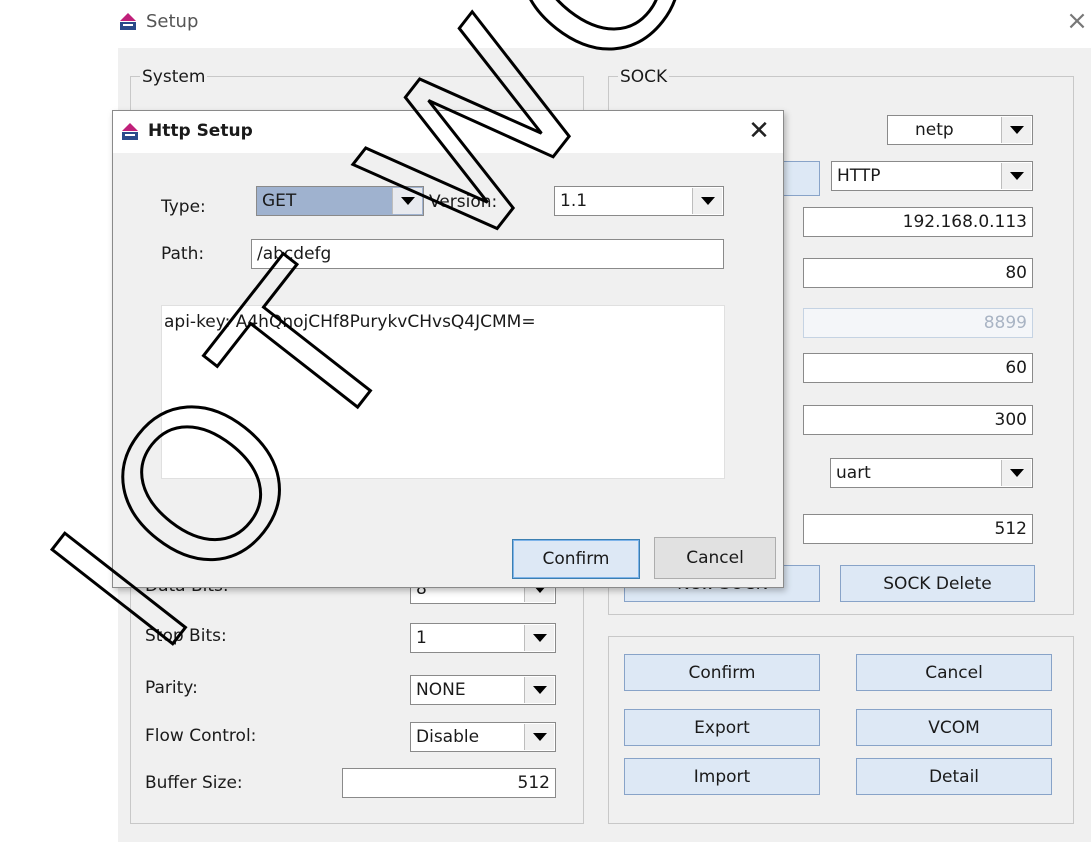 This screenshot has height=842, width=1091. I want to click on sock-group-title: SOCK, so click(644, 77).